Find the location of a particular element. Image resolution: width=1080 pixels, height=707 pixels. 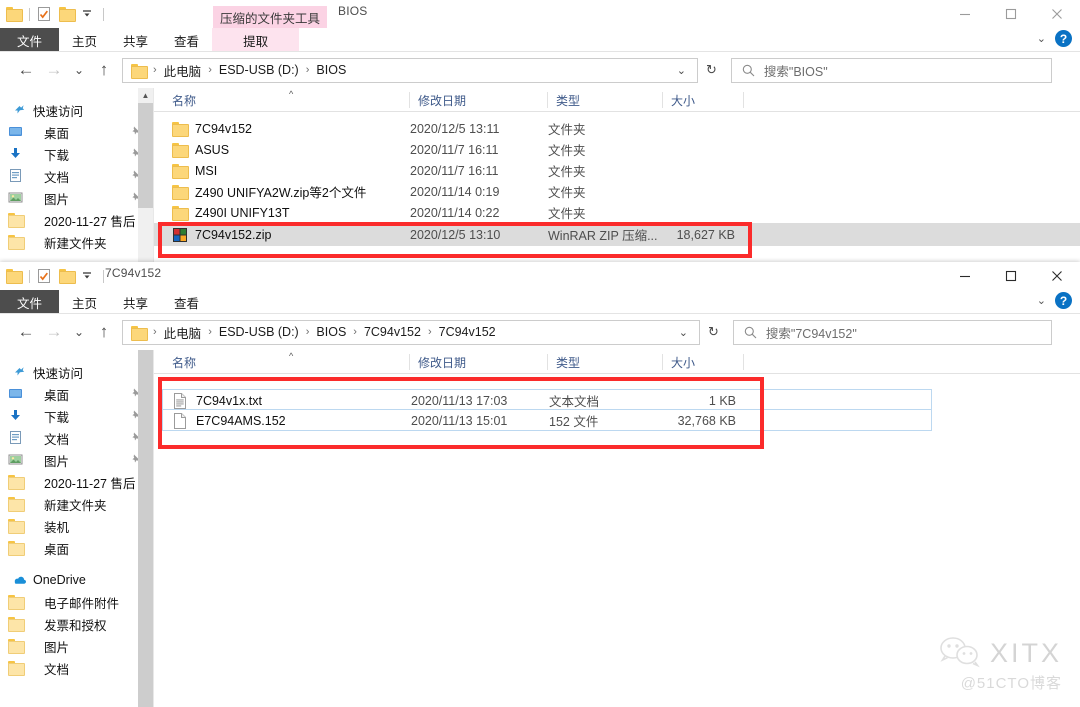

sidebar-item-desktop-folder: 桌面 is located at coordinates (76, 548).